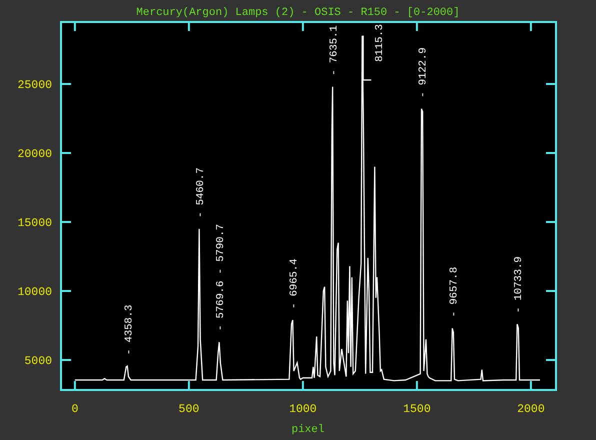  What do you see at coordinates (417, 409) in the screenshot?
I see `x-tick-label: 1500` at bounding box center [417, 409].